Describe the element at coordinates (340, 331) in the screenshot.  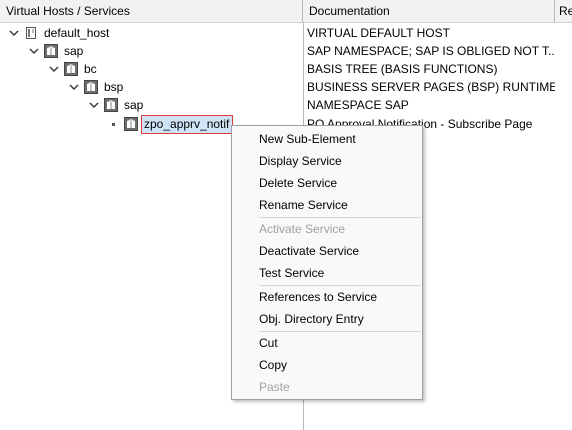
I see `menu-separator` at that location.